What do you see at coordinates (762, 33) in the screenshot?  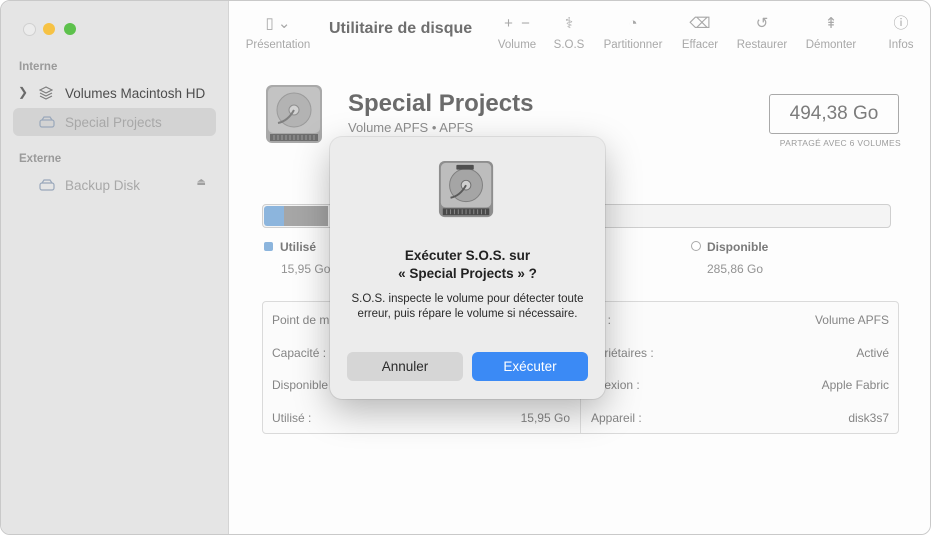 I see `restore-toolbar-button: ↺ Restaurer` at bounding box center [762, 33].